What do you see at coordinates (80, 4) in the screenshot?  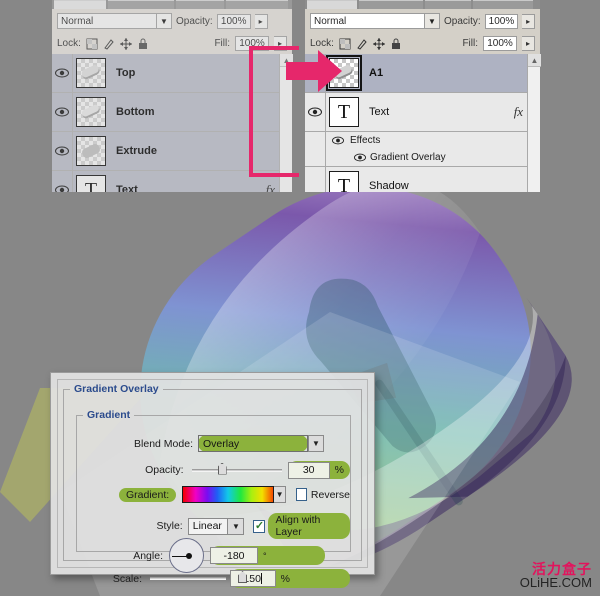 I see `tab-layers-before` at bounding box center [80, 4].